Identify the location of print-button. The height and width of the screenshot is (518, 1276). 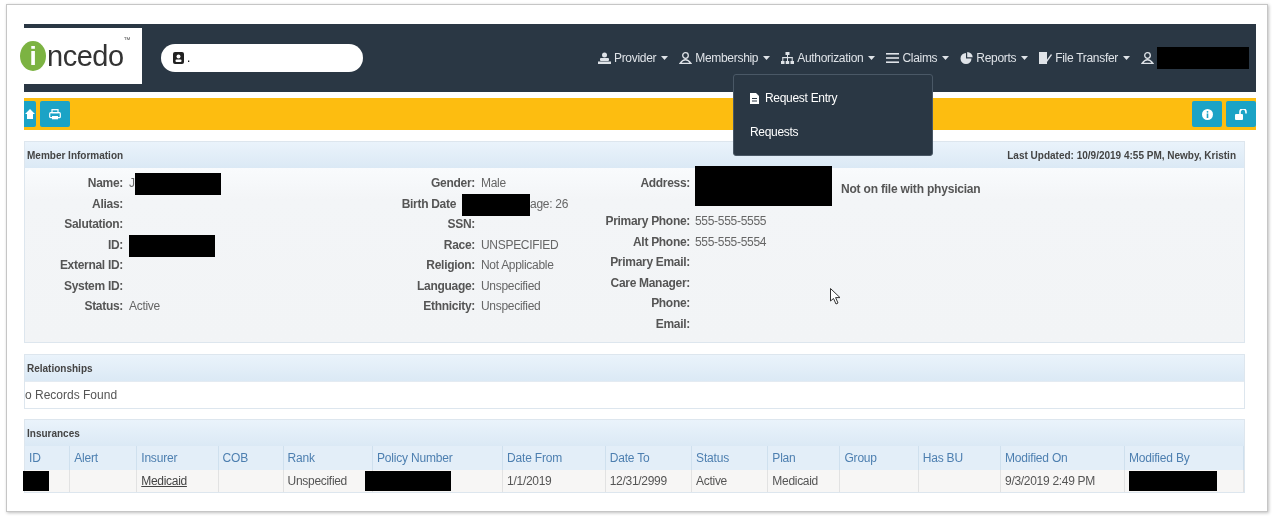
(55, 114).